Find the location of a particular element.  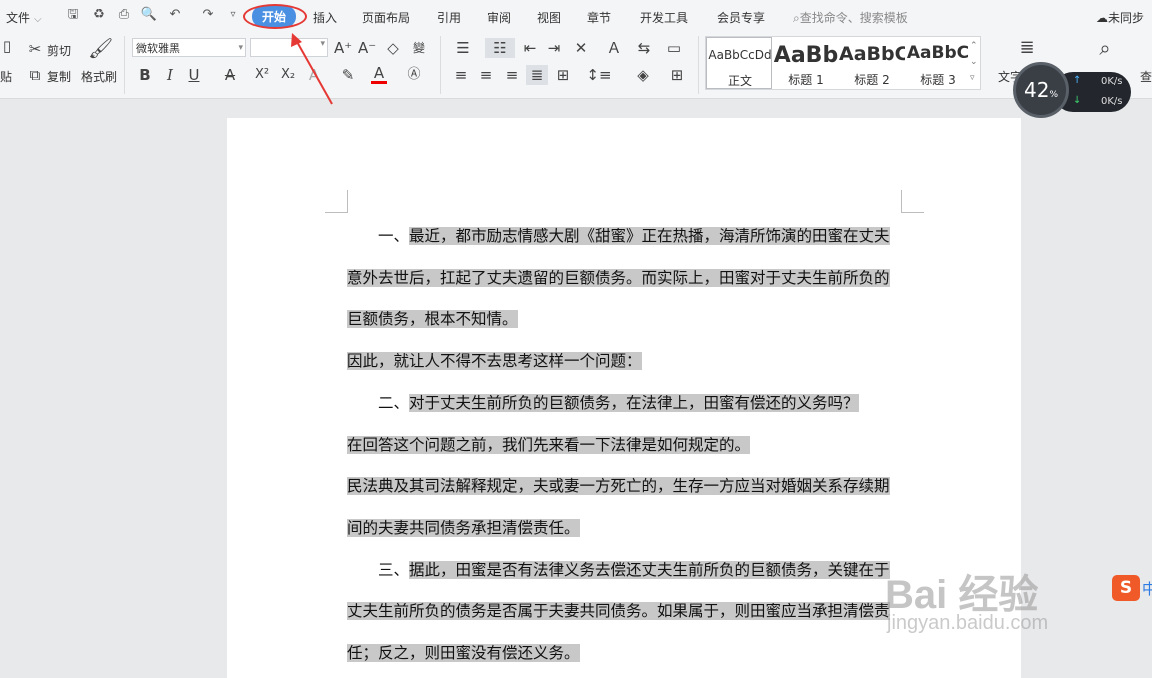

style-normal: AaBbCcDd 正文 is located at coordinates (739, 63).